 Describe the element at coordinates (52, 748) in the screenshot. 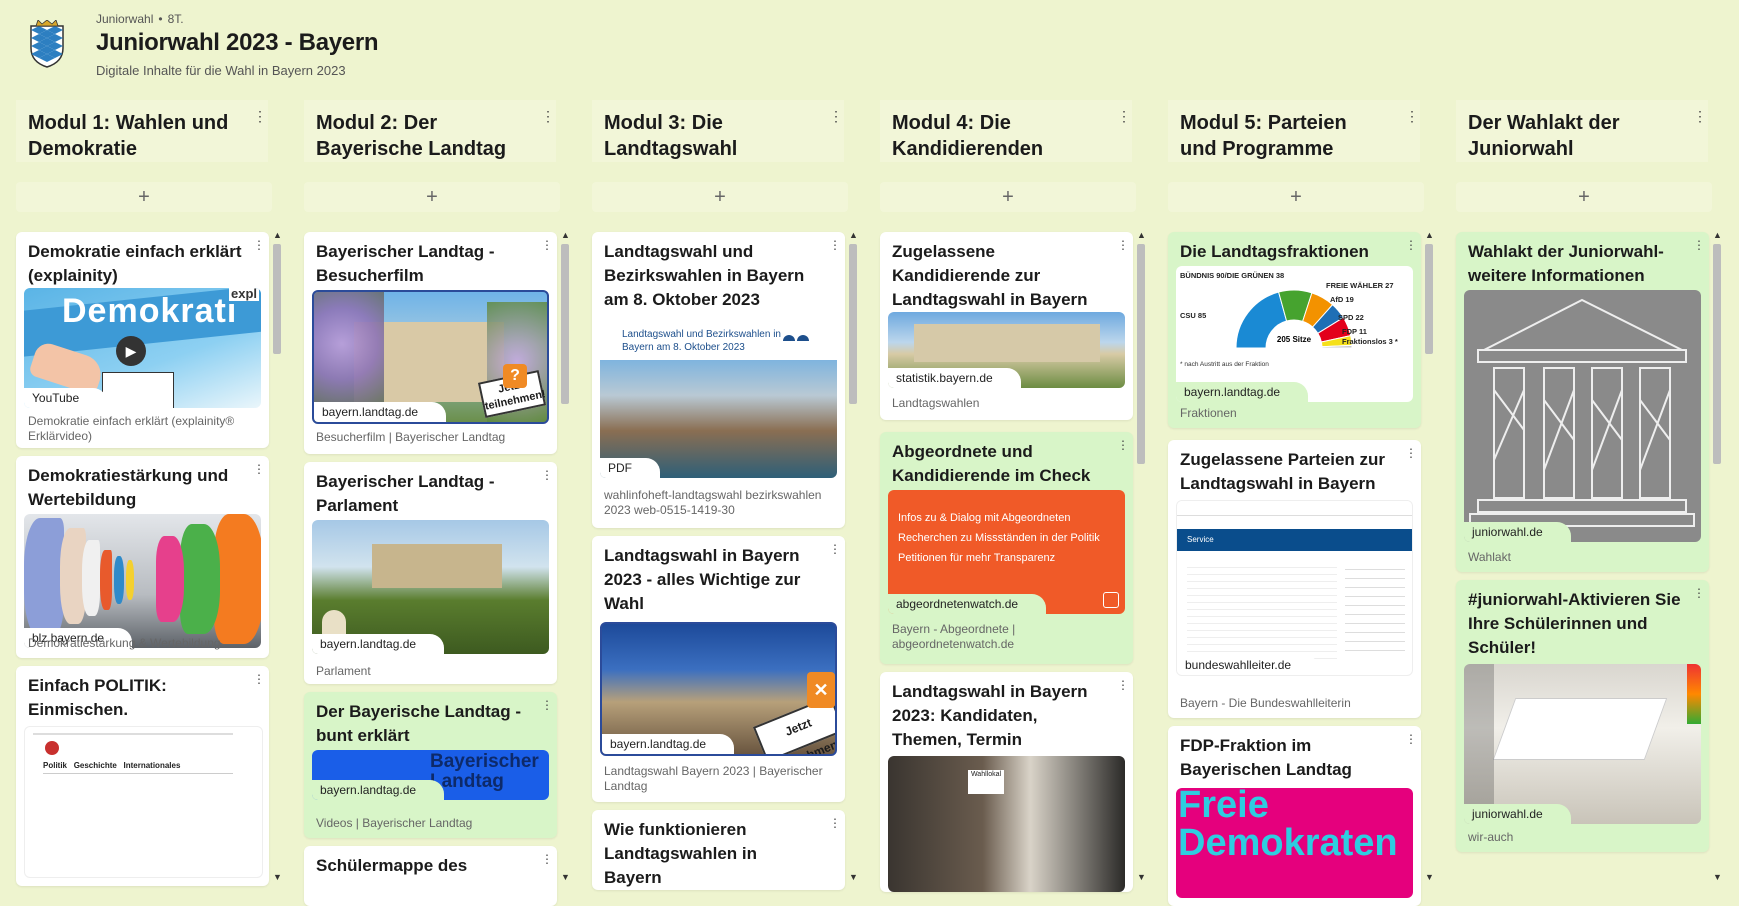

I see `site-logo-icon` at that location.